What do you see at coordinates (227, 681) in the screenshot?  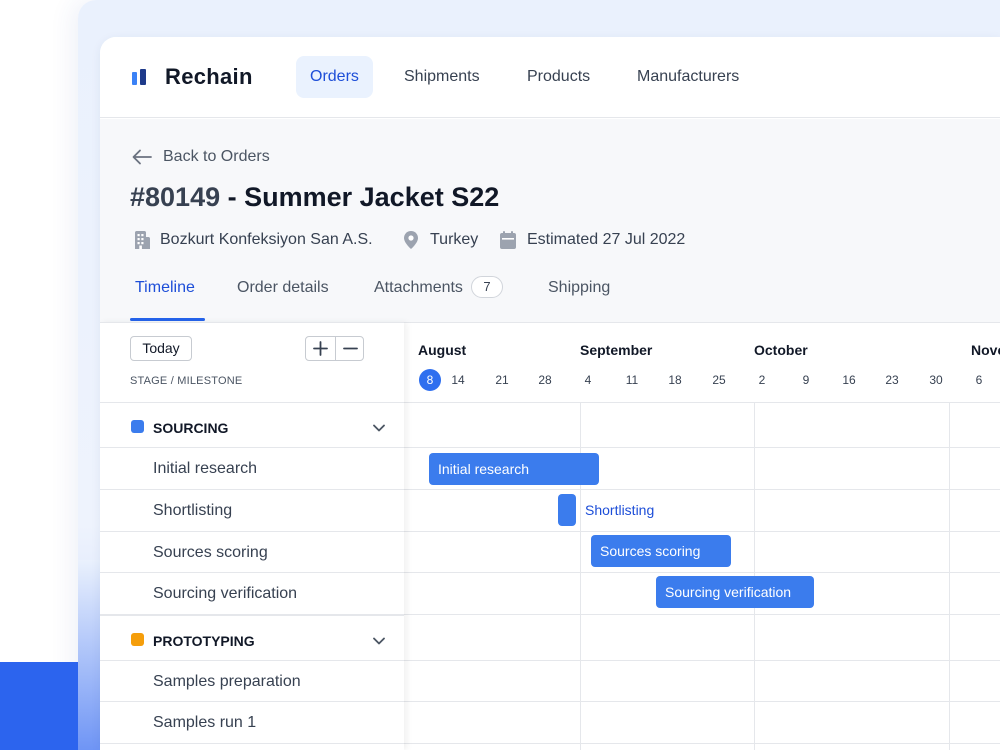 I see `milestone-label: Samples preparation` at bounding box center [227, 681].